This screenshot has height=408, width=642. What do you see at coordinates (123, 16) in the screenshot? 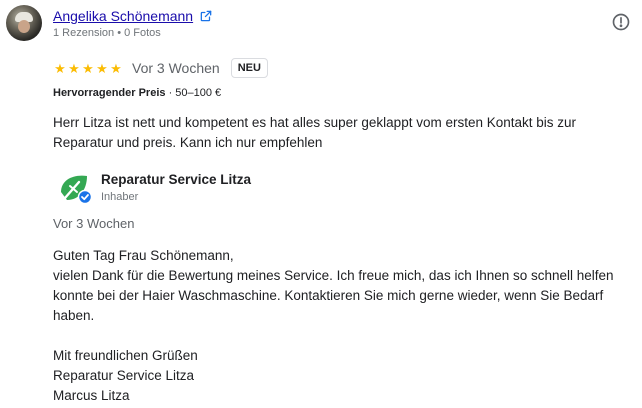
I see `reviewer-name-link: Angelika Schönemann` at bounding box center [123, 16].